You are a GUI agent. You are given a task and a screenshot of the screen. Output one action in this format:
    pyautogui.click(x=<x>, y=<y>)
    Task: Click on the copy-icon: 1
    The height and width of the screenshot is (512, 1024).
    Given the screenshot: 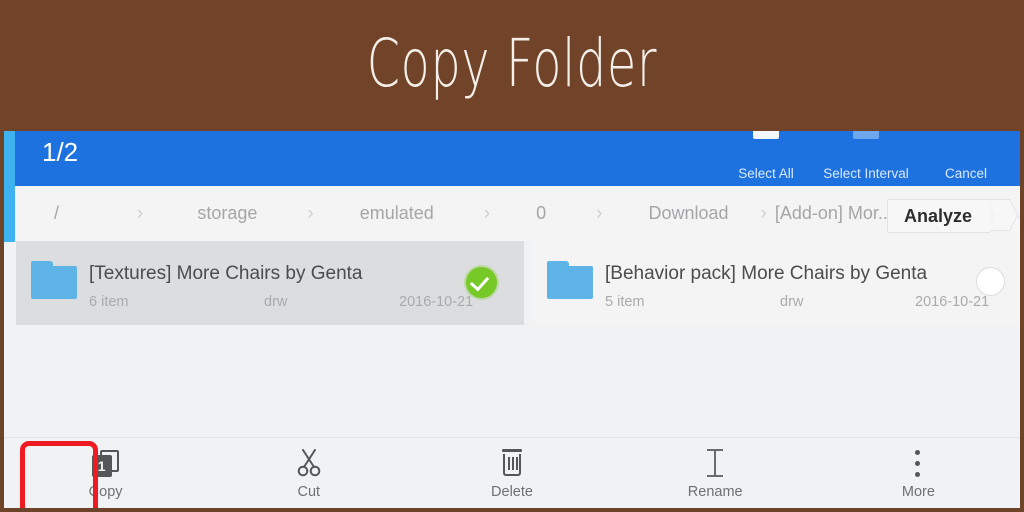 What is the action you would take?
    pyautogui.click(x=106, y=463)
    